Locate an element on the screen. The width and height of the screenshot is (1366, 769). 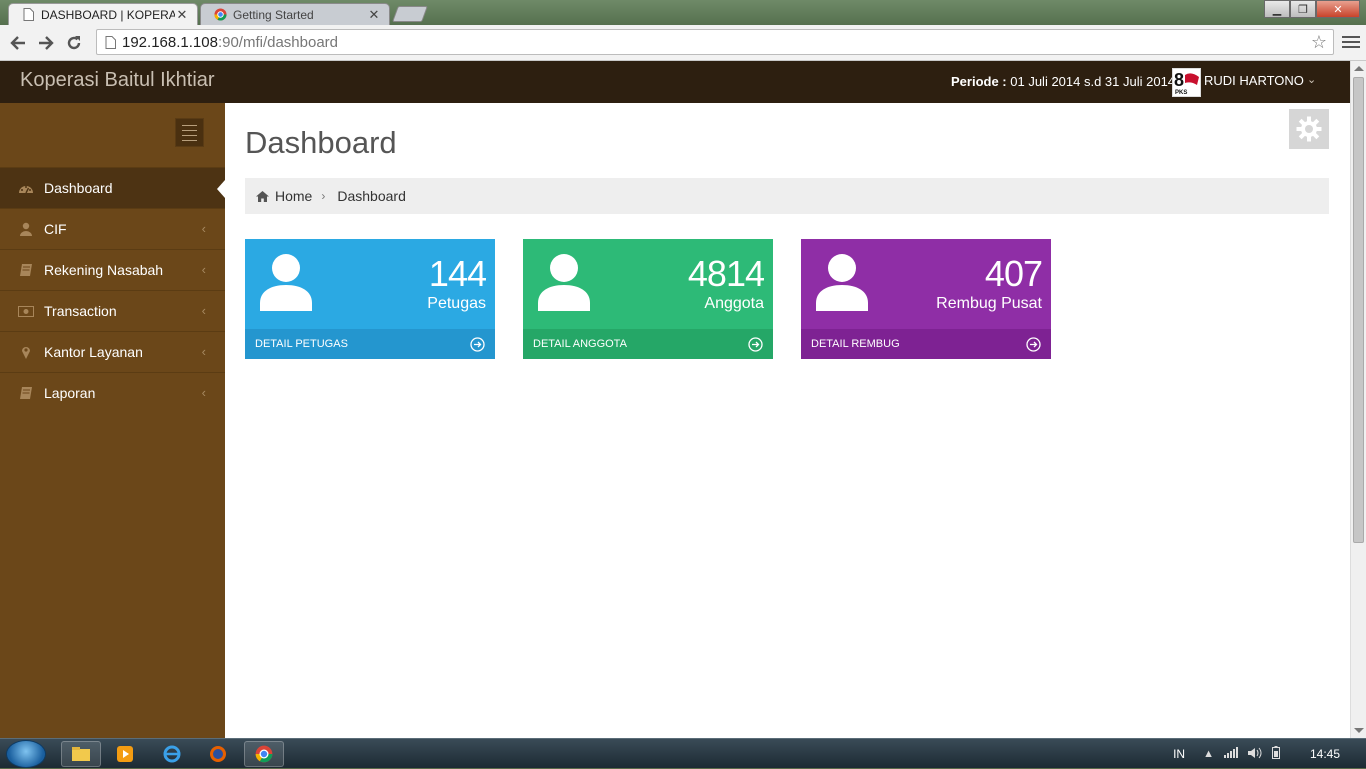
sidebar-item-cif: CIF ‹ is located at coordinates (112, 228).